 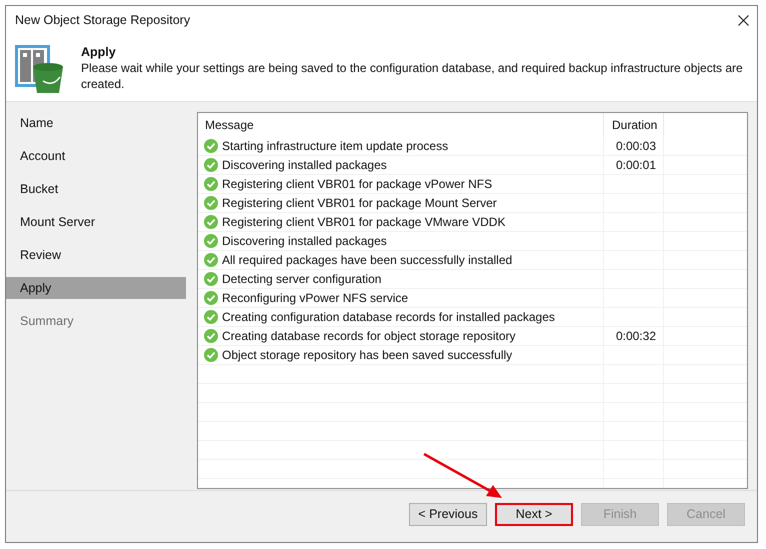 I want to click on wizard-step: Account, so click(x=96, y=156).